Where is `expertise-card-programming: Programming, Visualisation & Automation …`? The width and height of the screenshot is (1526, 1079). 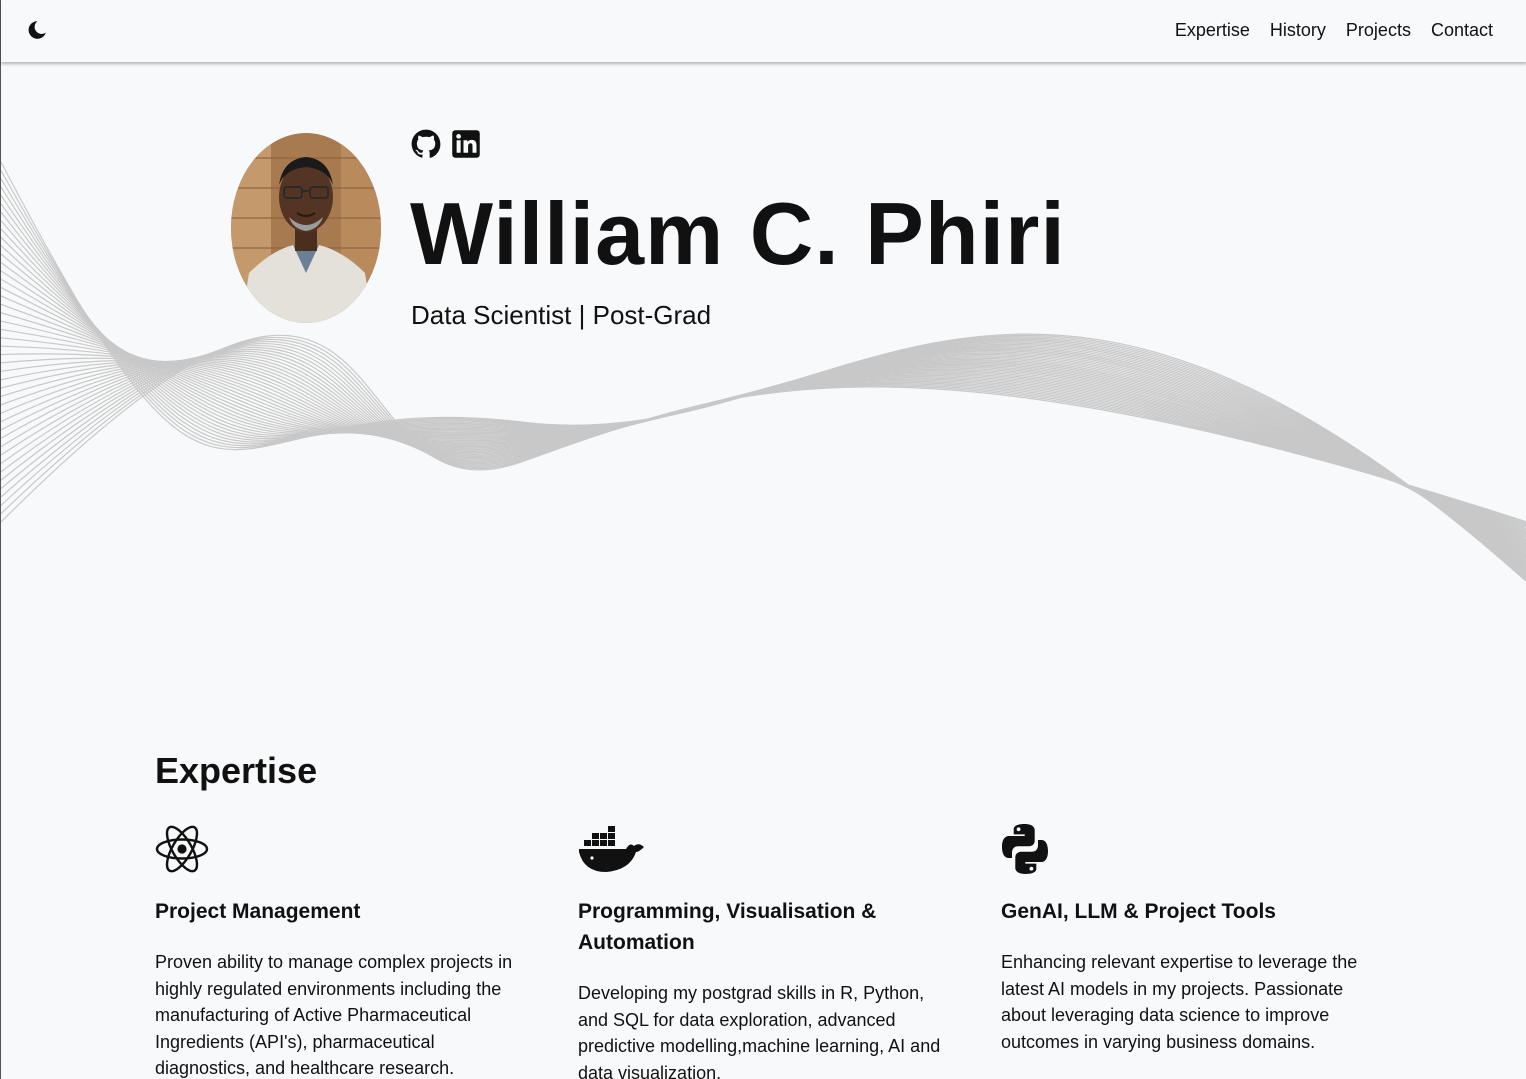
expertise-card-programming: Programming, Visualisation & Automation … is located at coordinates (763, 950).